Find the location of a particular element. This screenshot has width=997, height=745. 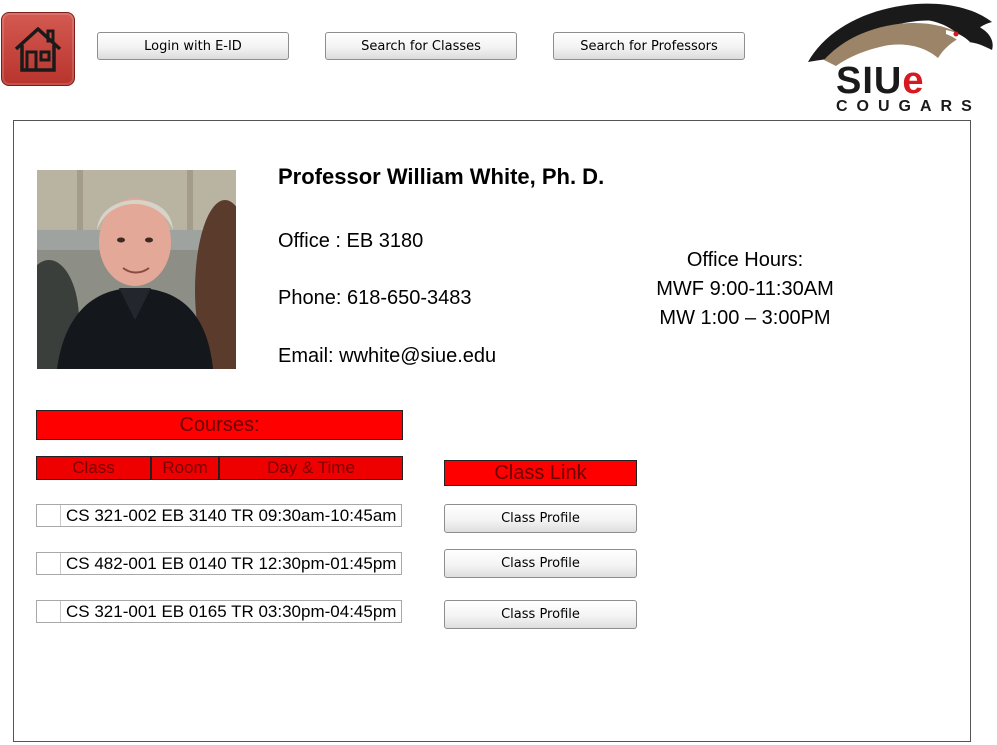

courses-heading: Courses: is located at coordinates (219, 425).